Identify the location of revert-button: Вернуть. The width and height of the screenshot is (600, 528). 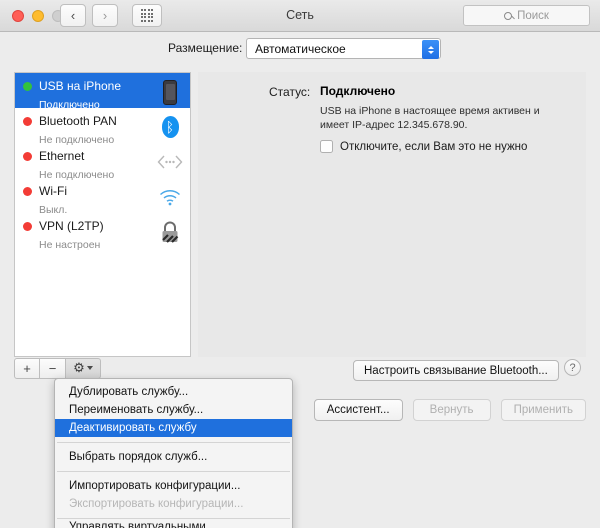
(451, 410).